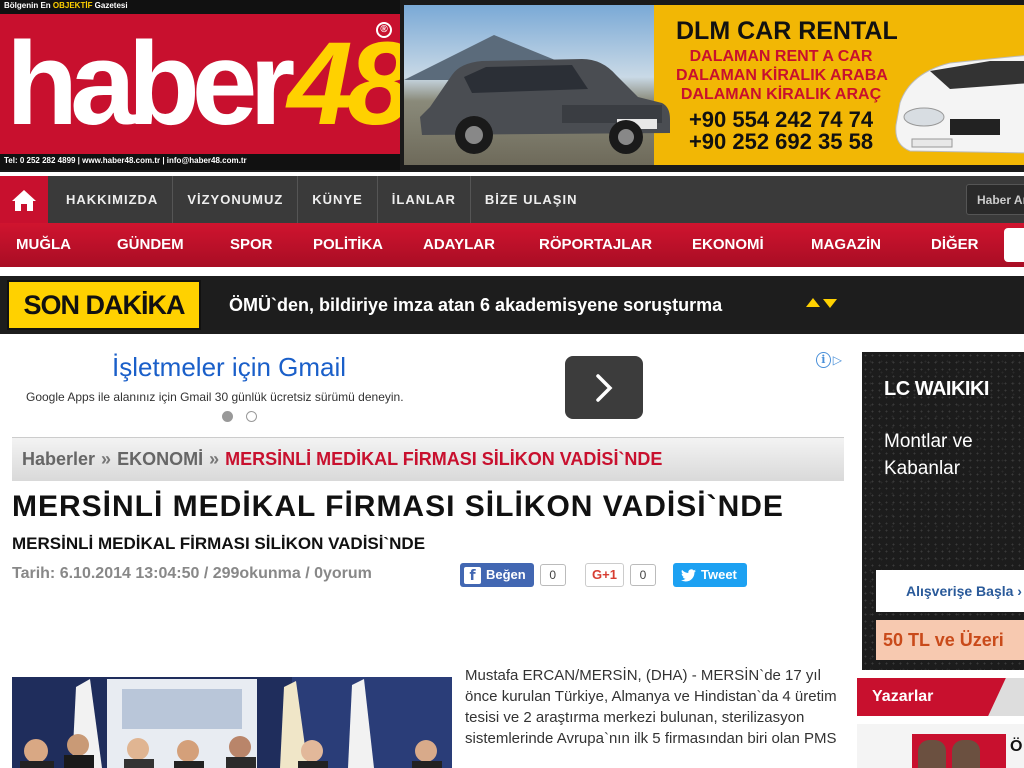 This screenshot has height=768, width=1024. I want to click on tweet-label: Tweet, so click(719, 574).